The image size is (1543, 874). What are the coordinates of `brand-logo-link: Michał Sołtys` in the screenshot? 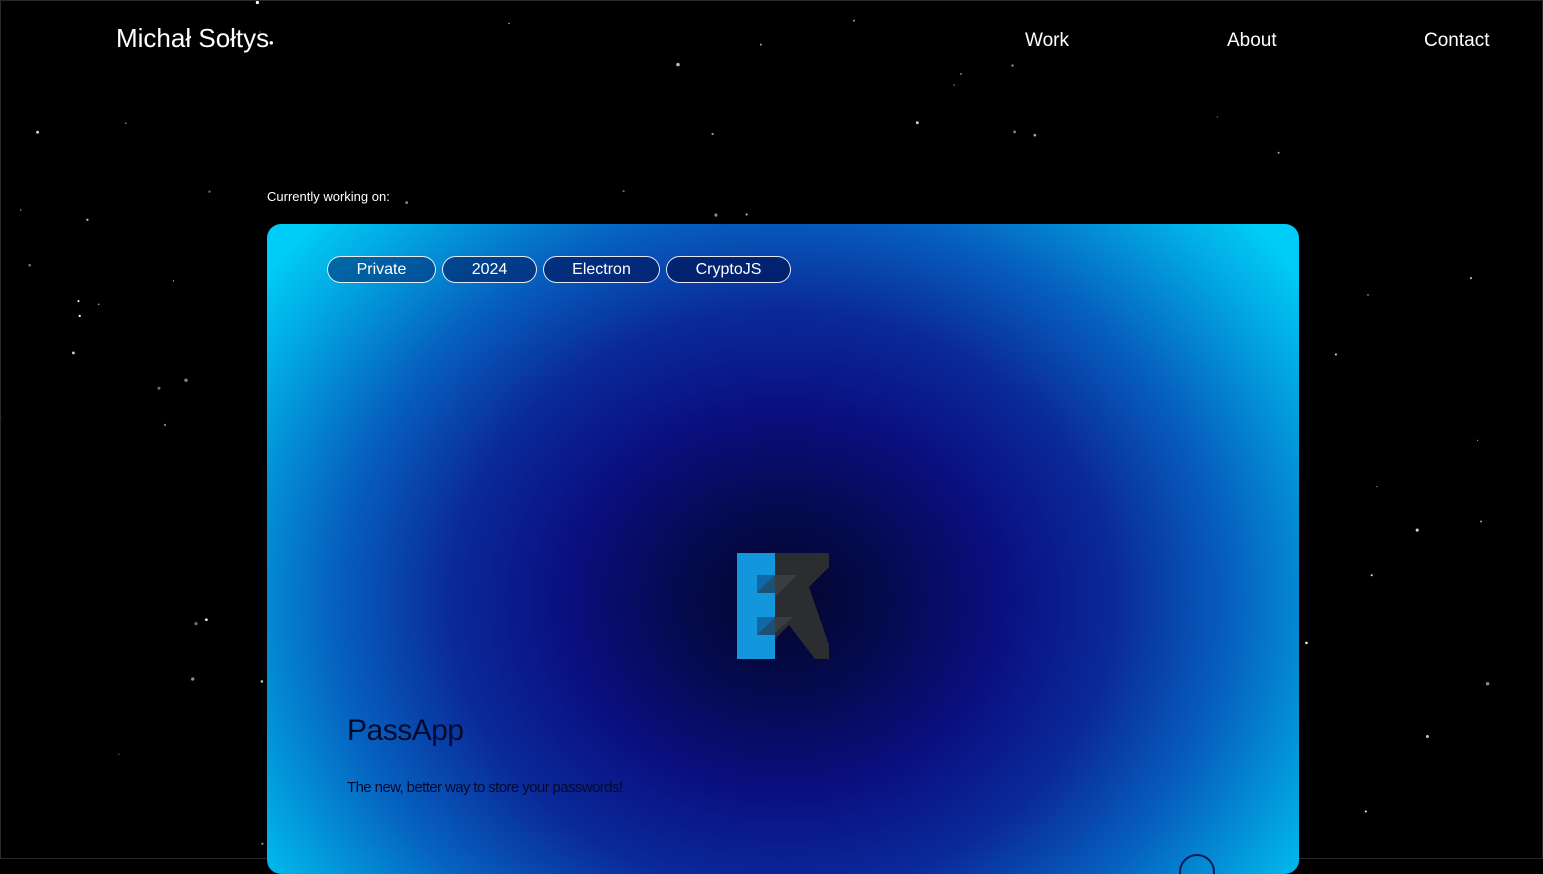 It's located at (192, 38).